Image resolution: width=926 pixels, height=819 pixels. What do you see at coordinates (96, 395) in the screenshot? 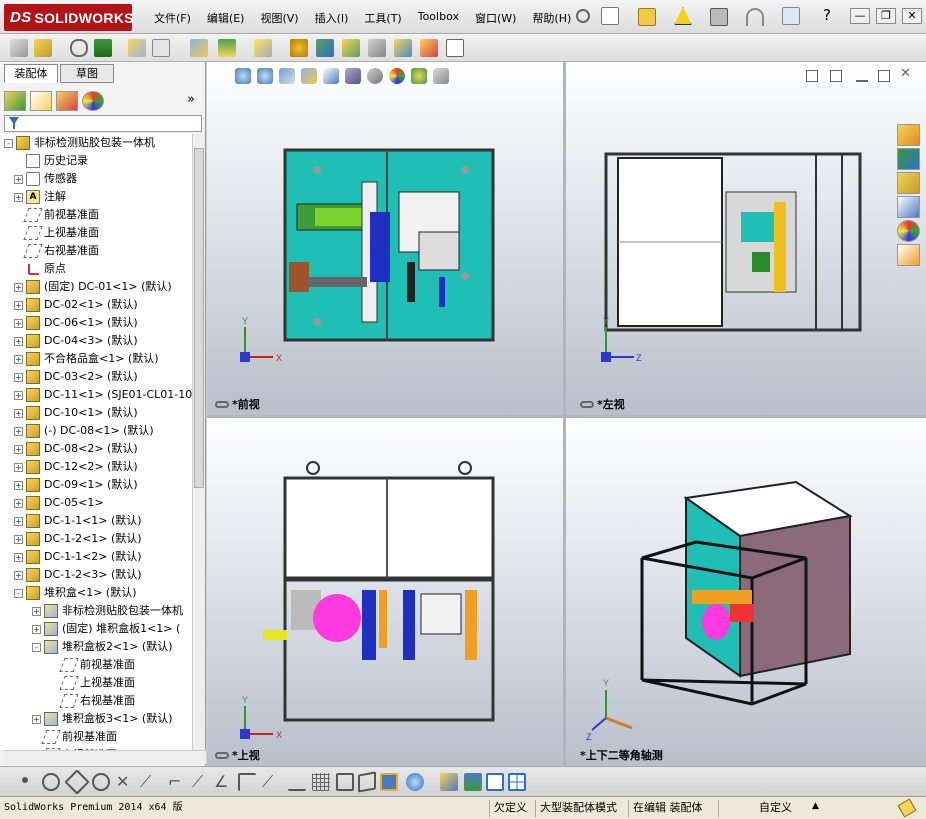
I see `tree-item: + DC-11<1> (SJE01-CL01-1000` at bounding box center [96, 395].